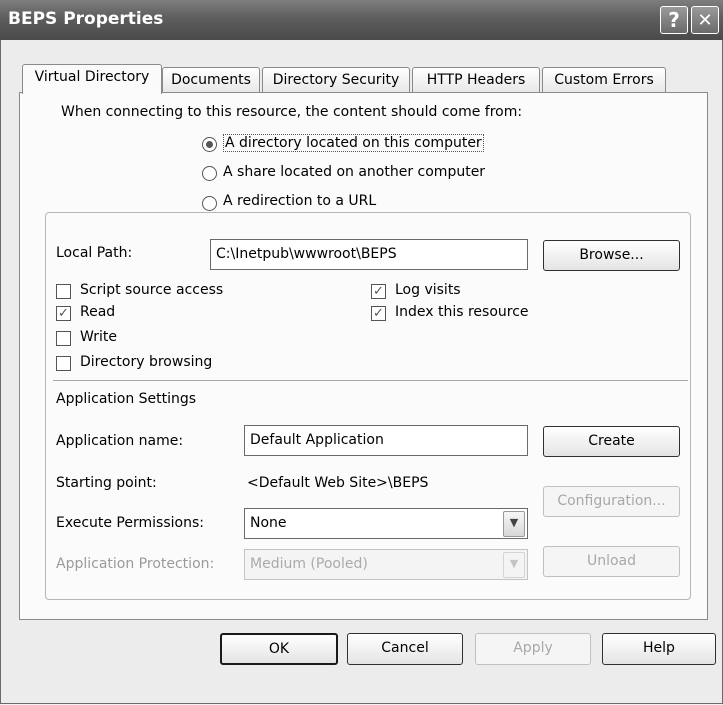 This screenshot has width=723, height=705. I want to click on execute-permissions-label: Execute Permissions:, so click(130, 523).